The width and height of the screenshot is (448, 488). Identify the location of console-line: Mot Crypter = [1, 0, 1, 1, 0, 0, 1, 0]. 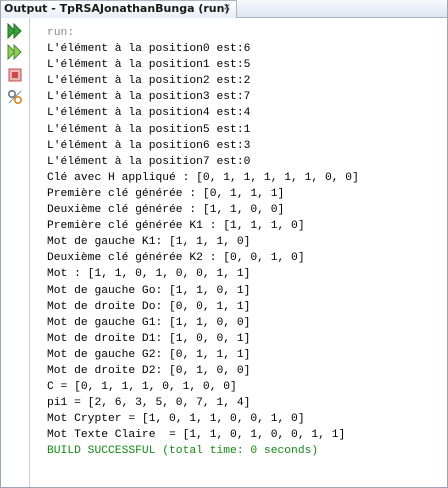
(176, 419).